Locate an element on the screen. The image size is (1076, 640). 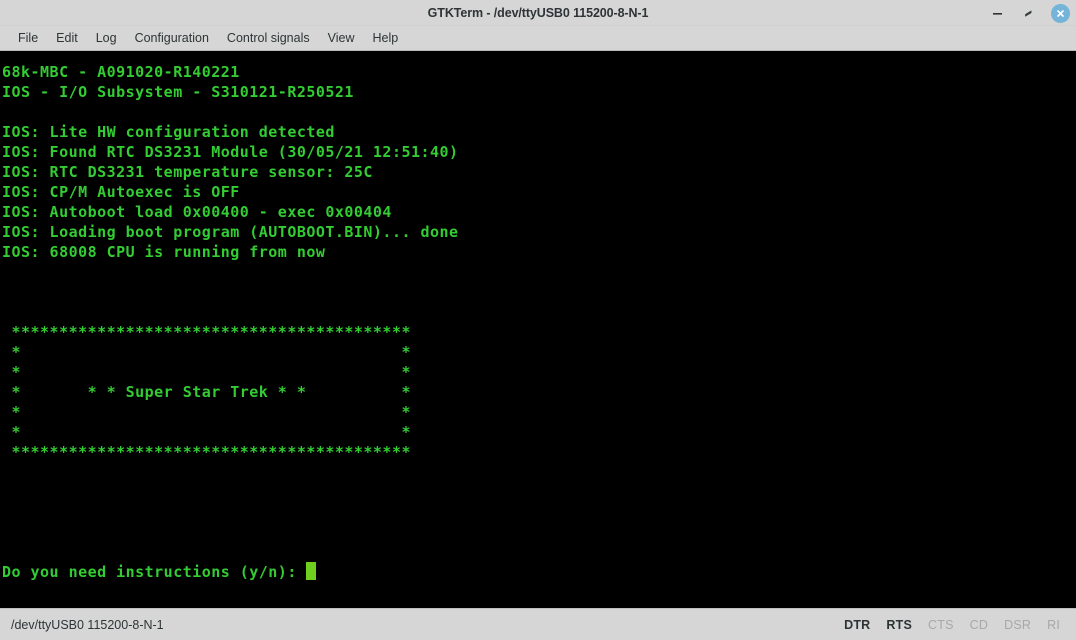
status-port-info: /dev/ttyUSB0 115200-8-N-1 is located at coordinates (87, 624).